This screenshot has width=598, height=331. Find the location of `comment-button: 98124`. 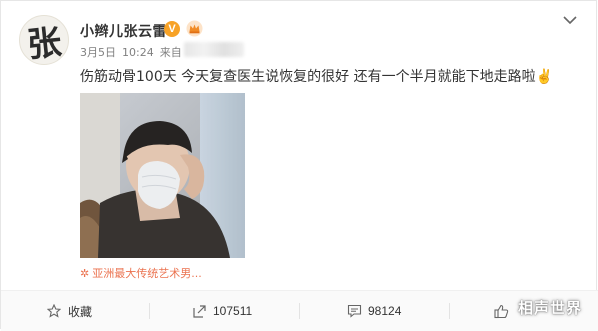

comment-button: 98124 is located at coordinates (373, 311).